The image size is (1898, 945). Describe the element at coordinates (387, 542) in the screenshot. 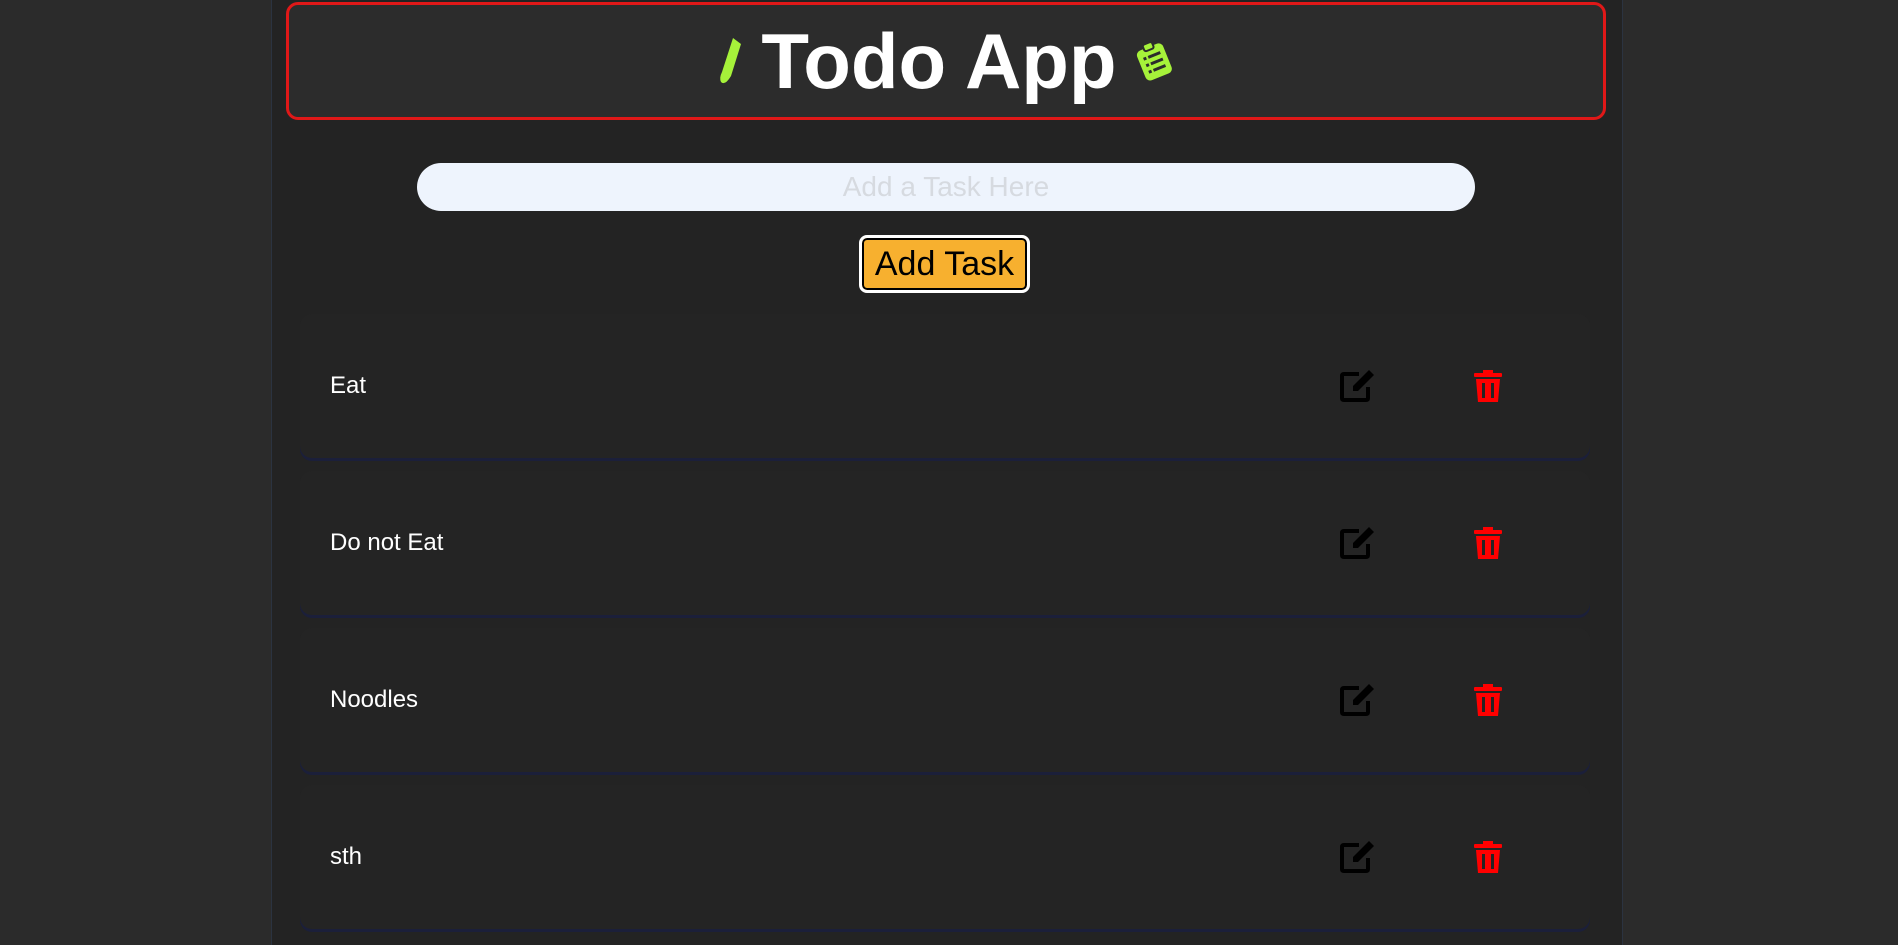

I see `task-text: Do not Eat` at that location.